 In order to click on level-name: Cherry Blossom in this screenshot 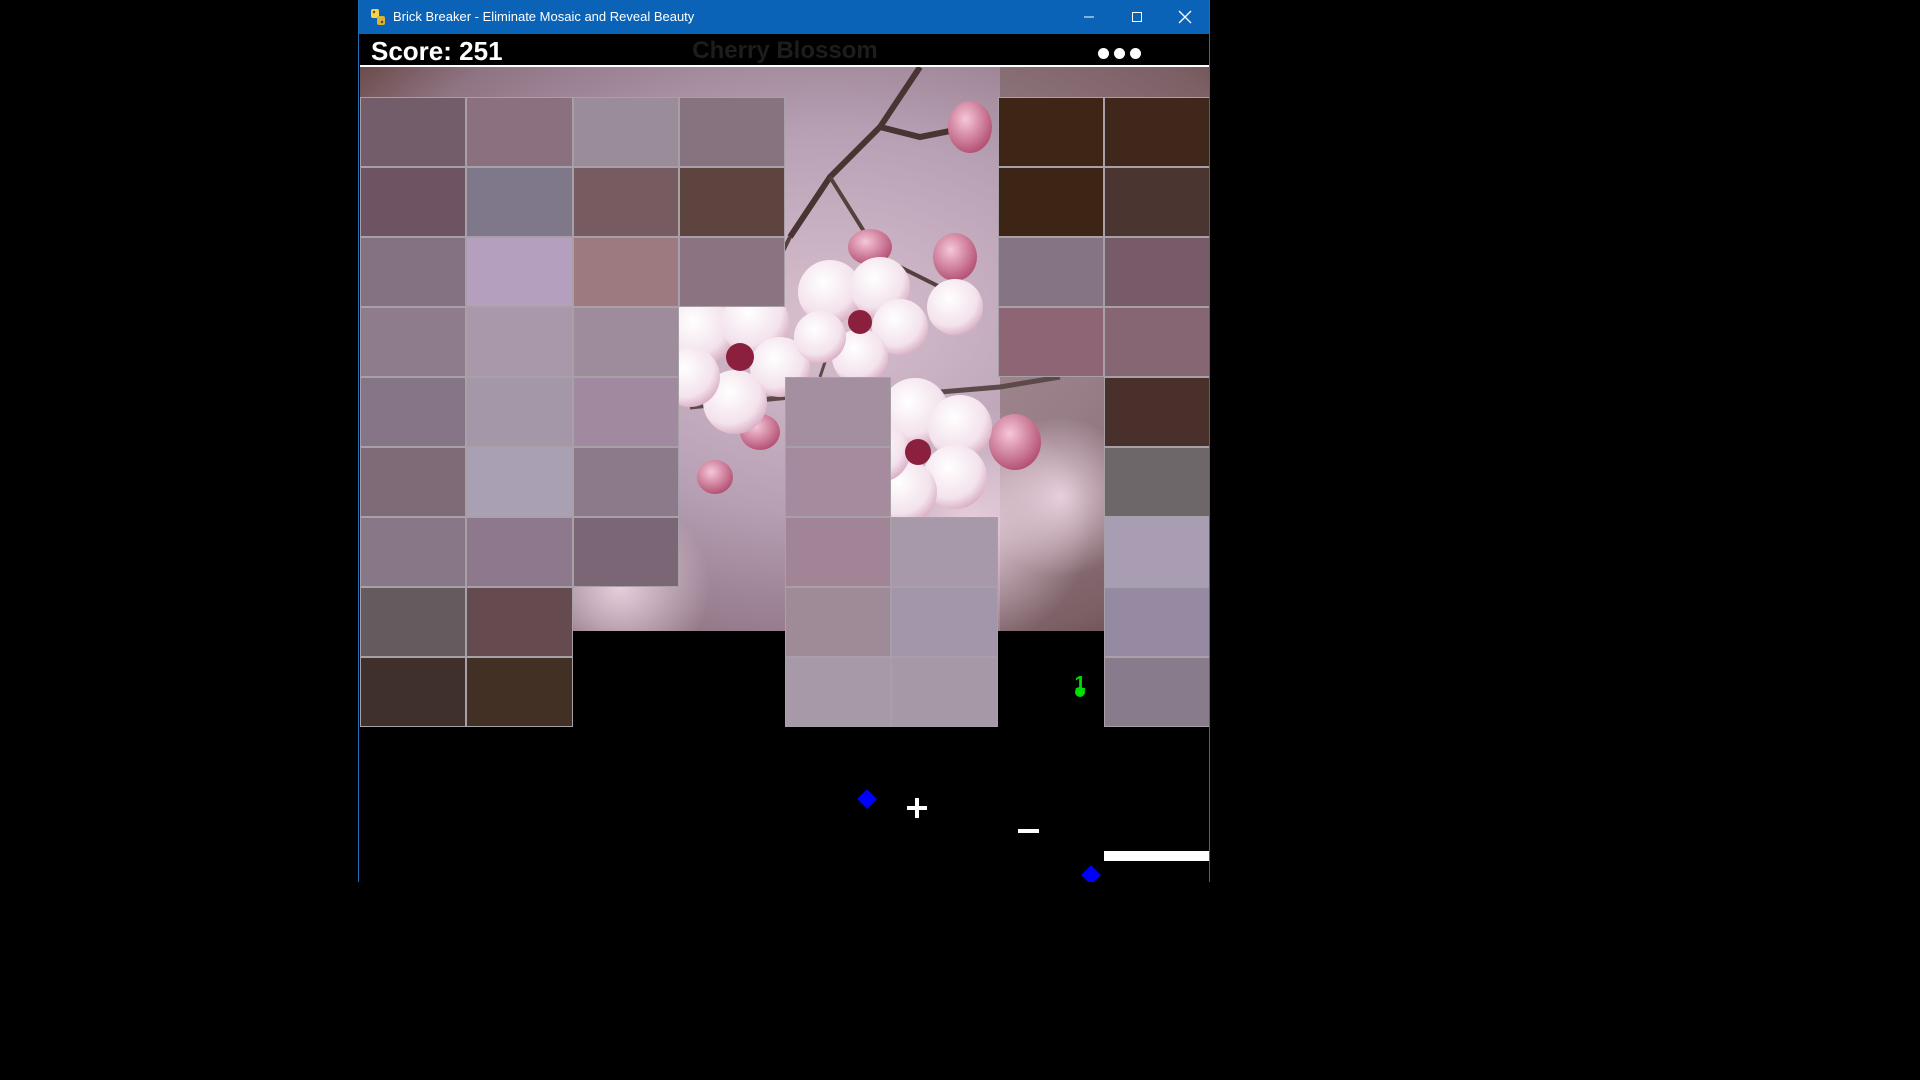, I will do `click(785, 50)`.